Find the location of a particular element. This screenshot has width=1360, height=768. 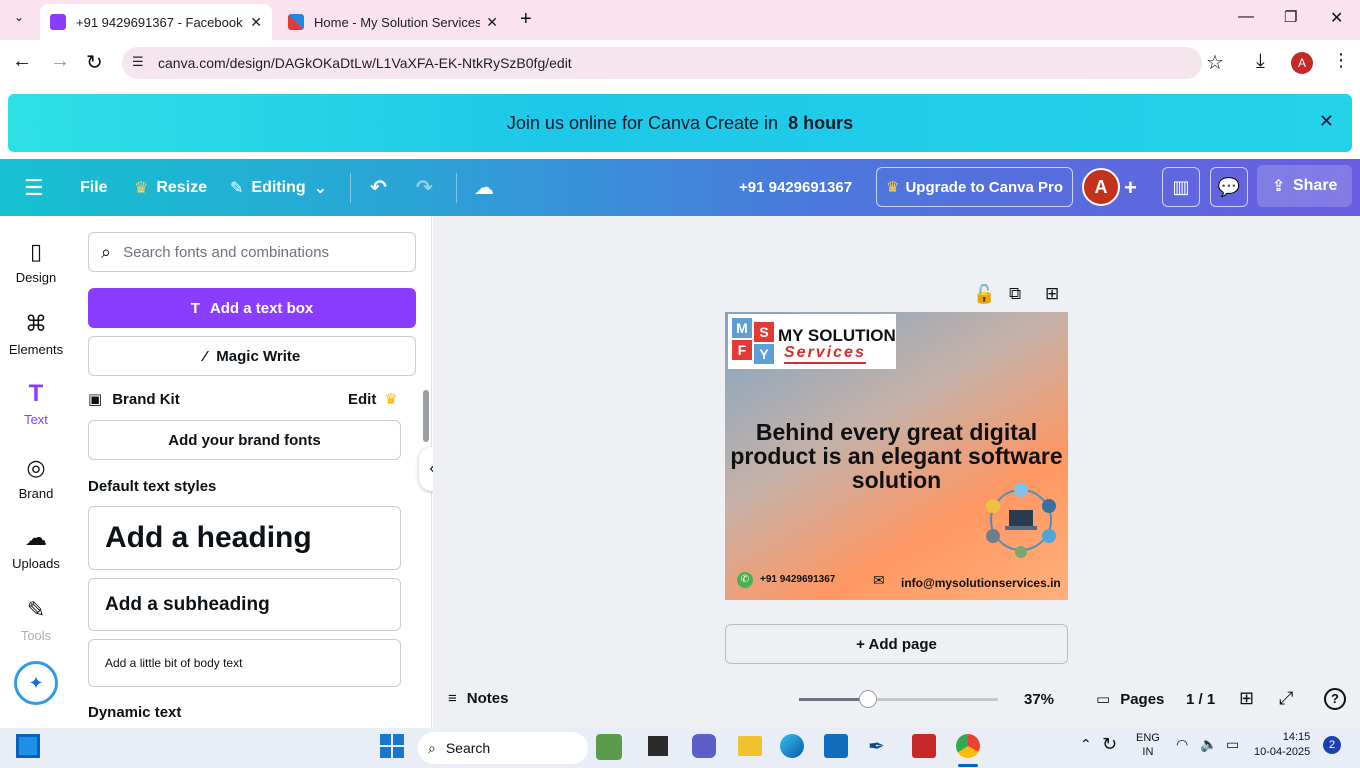

add-body-text-button: Add a little bit of body text is located at coordinates (244, 663).